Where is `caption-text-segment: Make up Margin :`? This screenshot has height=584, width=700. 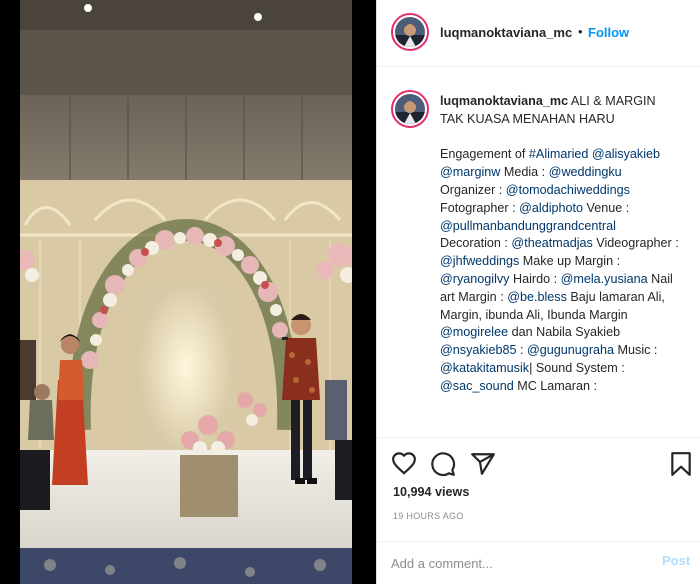
caption-text-segment: Make up Margin : is located at coordinates (570, 261).